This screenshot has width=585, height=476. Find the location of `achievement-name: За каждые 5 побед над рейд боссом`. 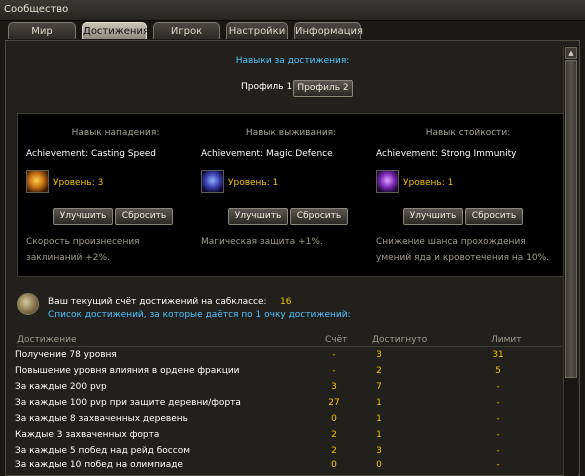

achievement-name: За каждые 5 побед над рейд боссом is located at coordinates (102, 451).